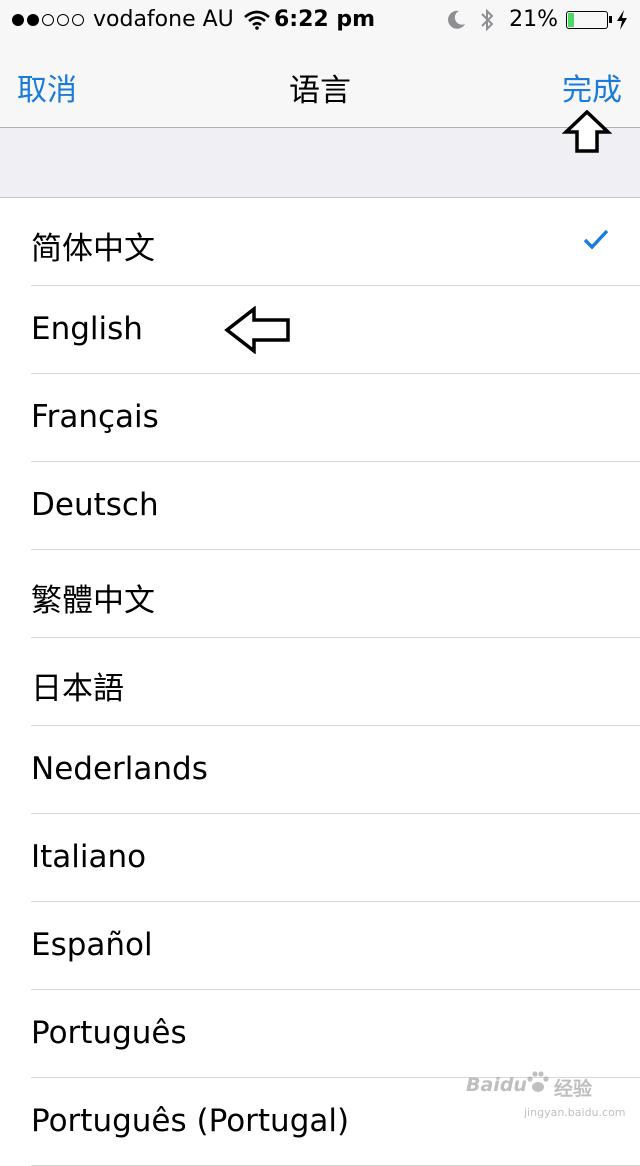 Image resolution: width=640 pixels, height=1166 pixels. I want to click on battery-percent: 21%, so click(533, 19).